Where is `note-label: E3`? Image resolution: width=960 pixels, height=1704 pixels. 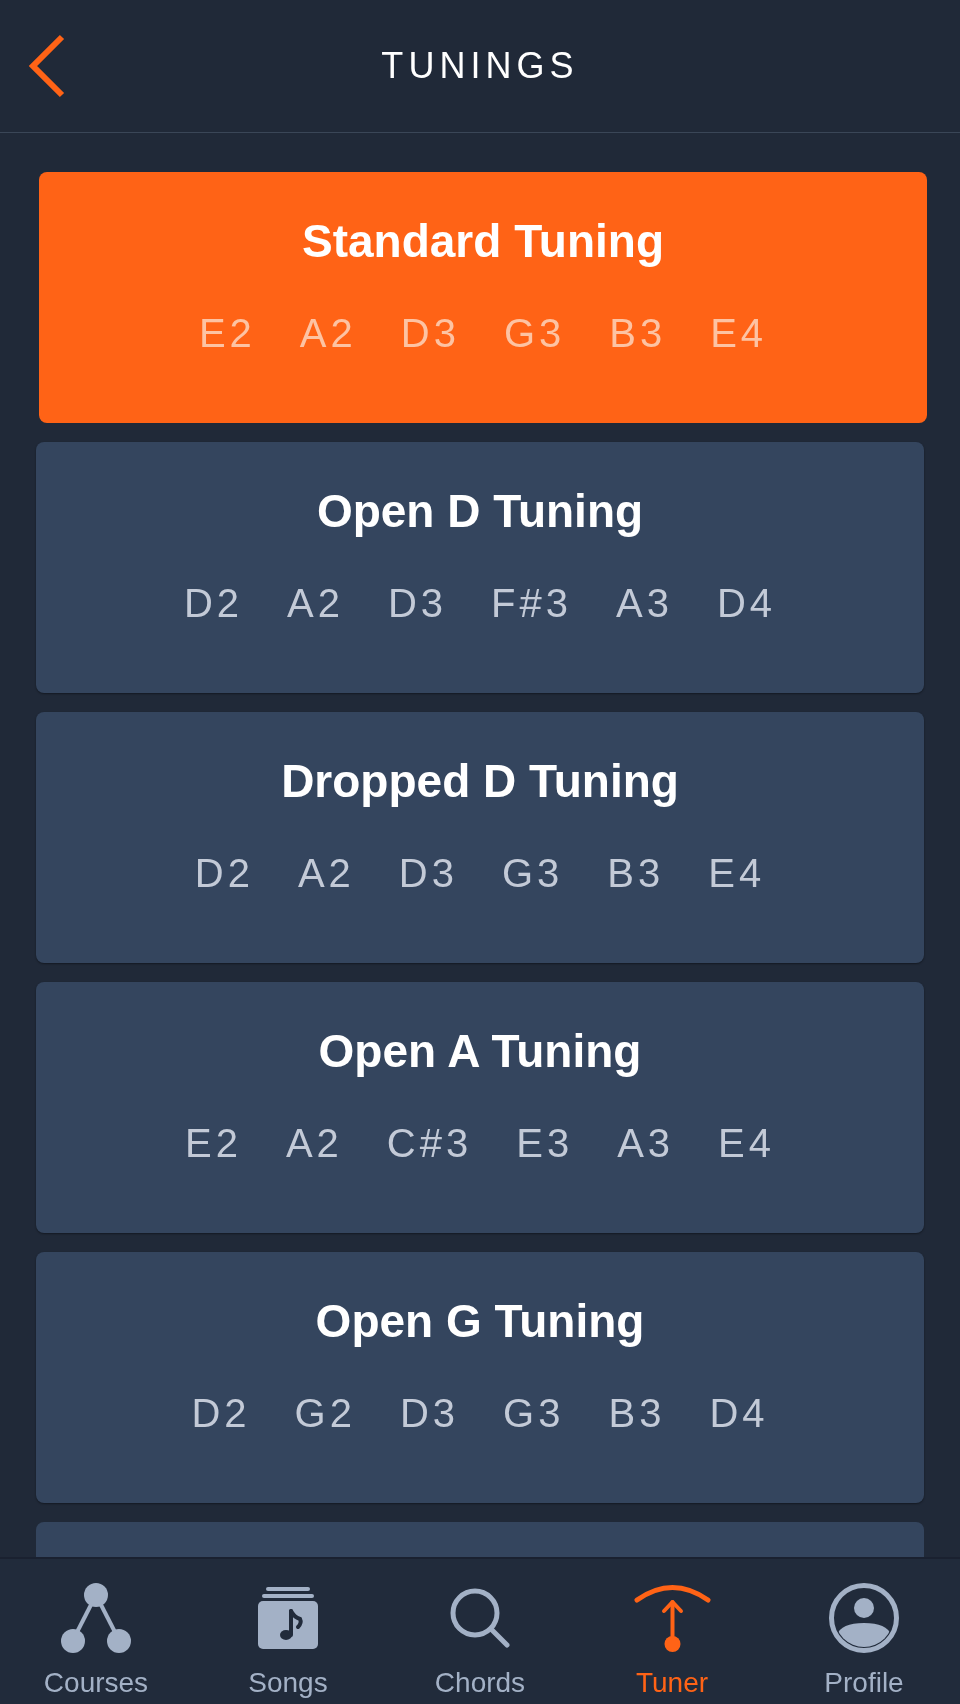
note-label: E3 is located at coordinates (545, 1143).